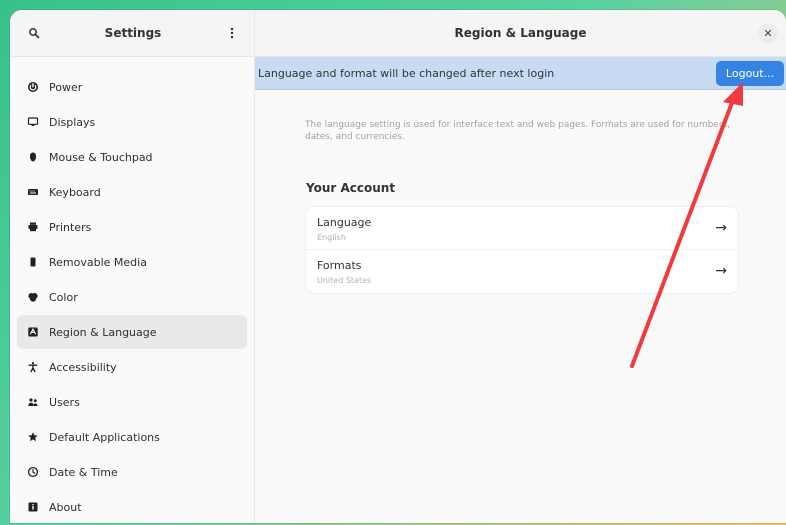 Image resolution: width=786 pixels, height=525 pixels. What do you see at coordinates (33, 402) in the screenshot?
I see `users-icon` at bounding box center [33, 402].